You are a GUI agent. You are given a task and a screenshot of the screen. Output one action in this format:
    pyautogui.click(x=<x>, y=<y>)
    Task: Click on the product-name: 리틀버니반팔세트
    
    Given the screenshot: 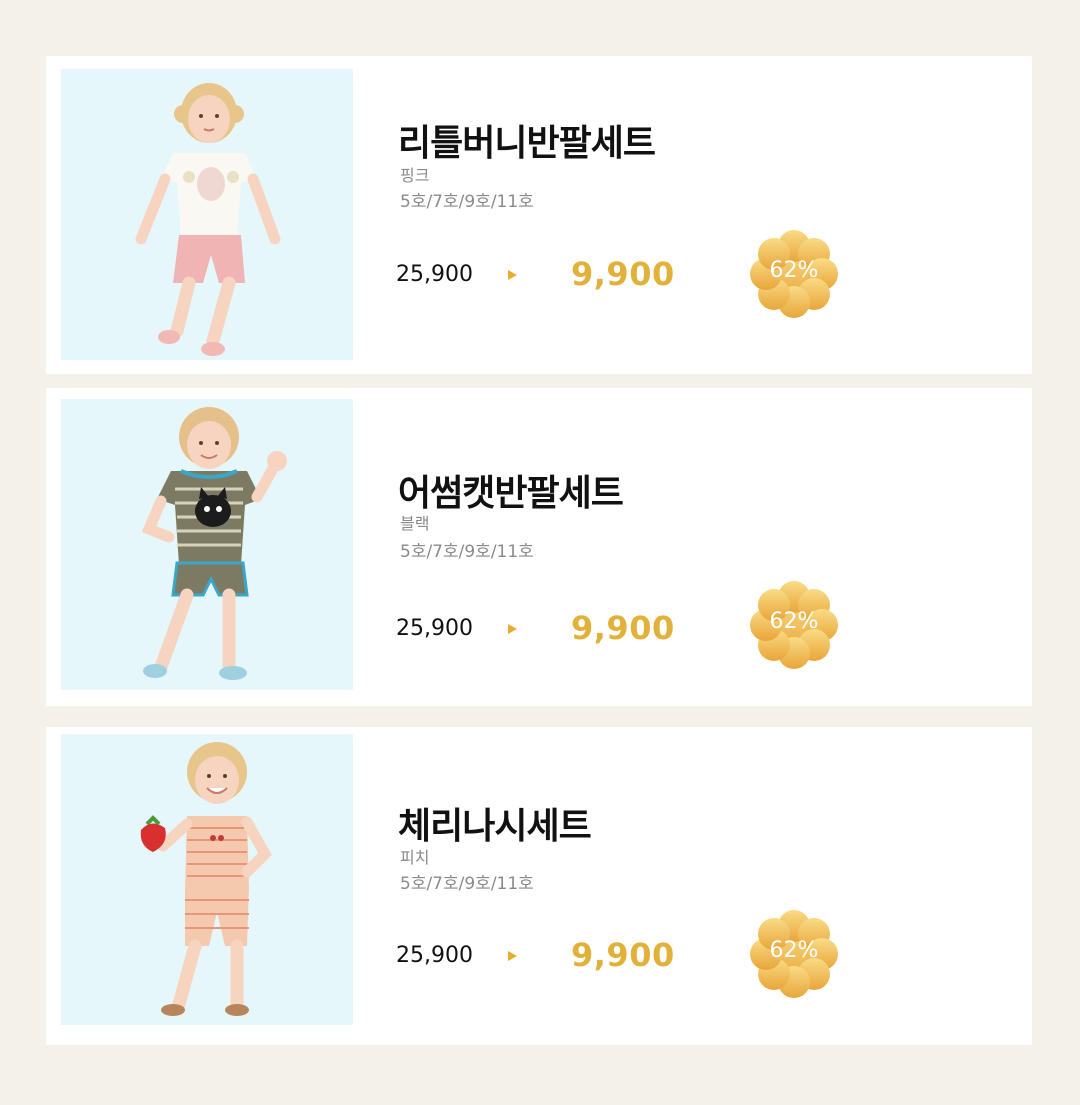 What is the action you would take?
    pyautogui.click(x=527, y=143)
    